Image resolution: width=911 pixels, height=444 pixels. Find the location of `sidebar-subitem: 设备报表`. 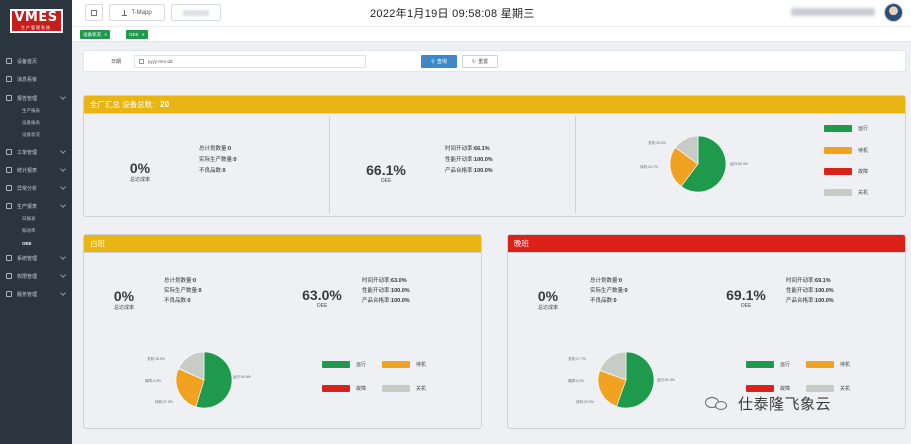

sidebar-subitem: 设备报表 is located at coordinates (36, 123).